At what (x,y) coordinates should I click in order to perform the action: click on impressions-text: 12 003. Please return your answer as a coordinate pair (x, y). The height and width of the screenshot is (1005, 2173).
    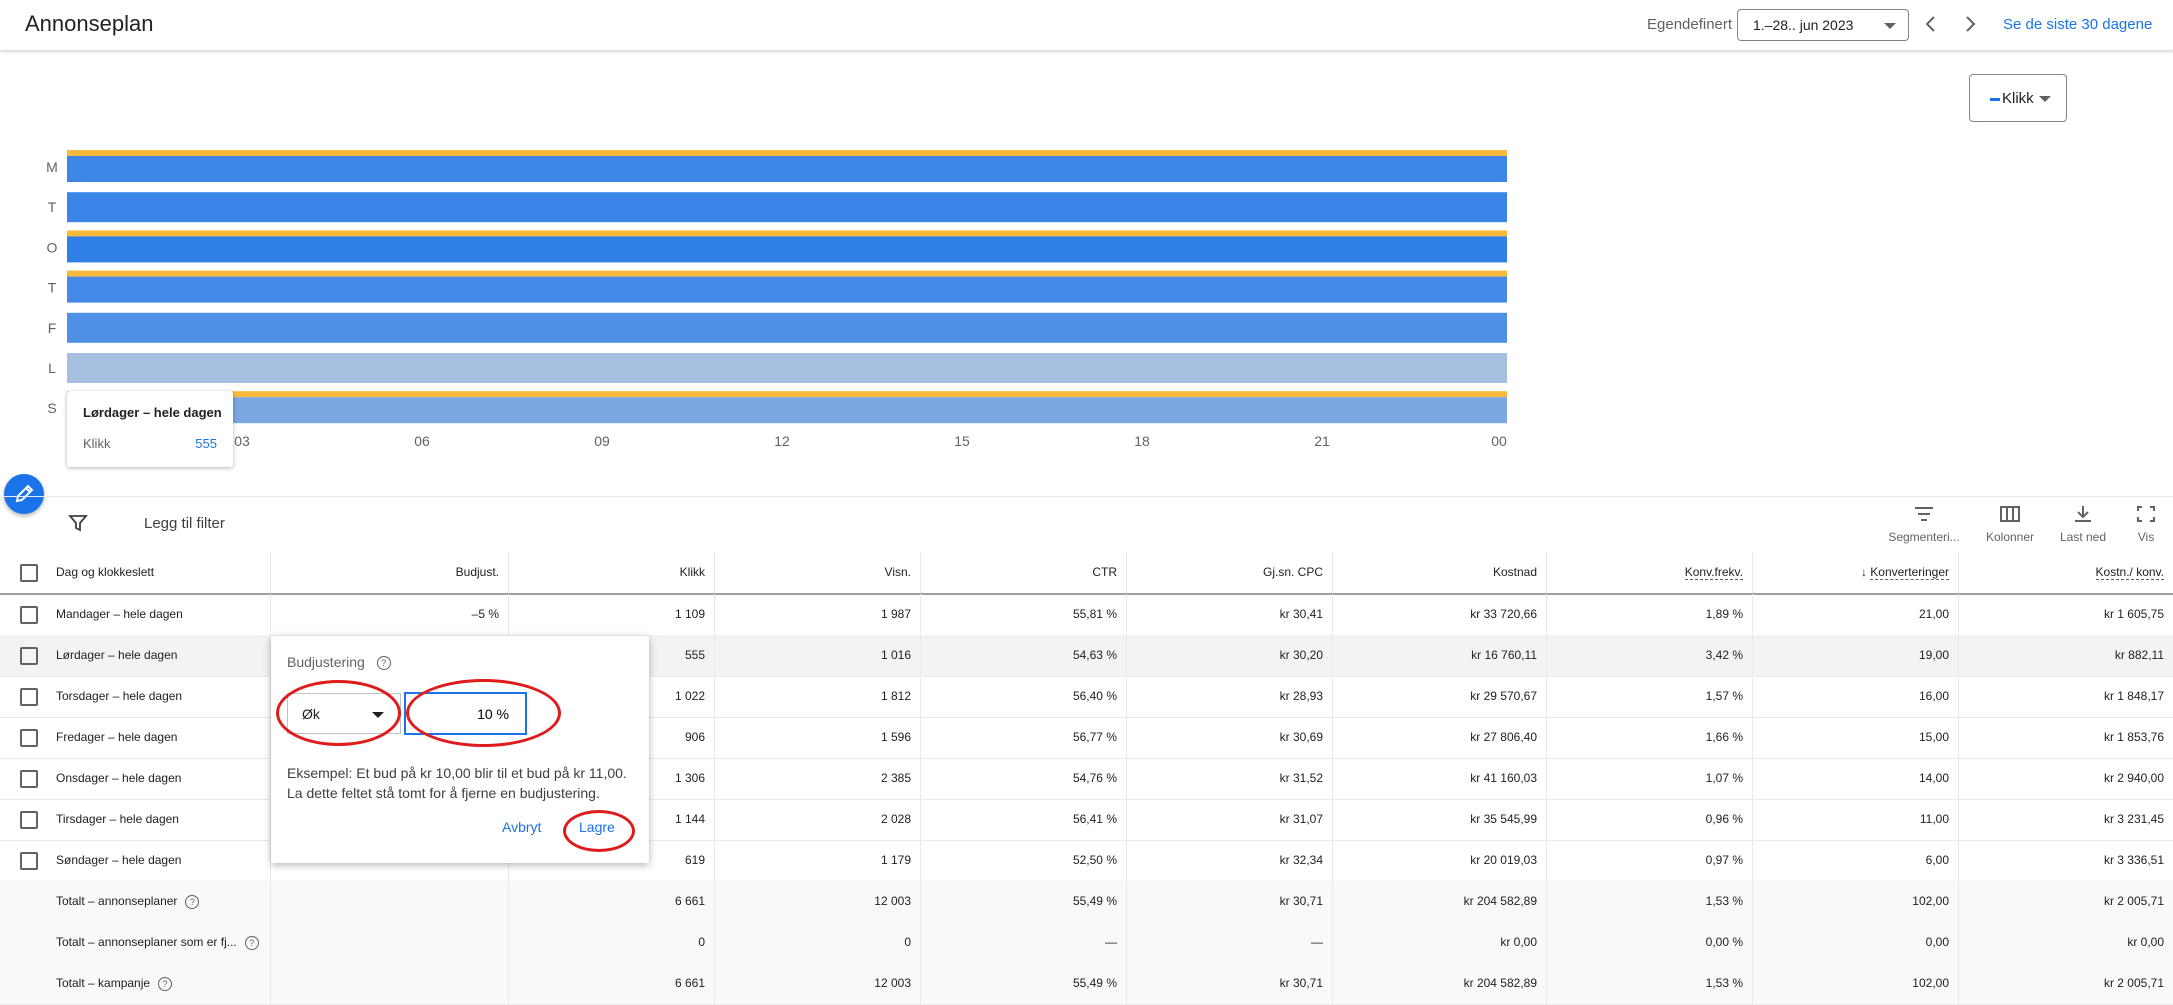
    Looking at the image, I should click on (892, 983).